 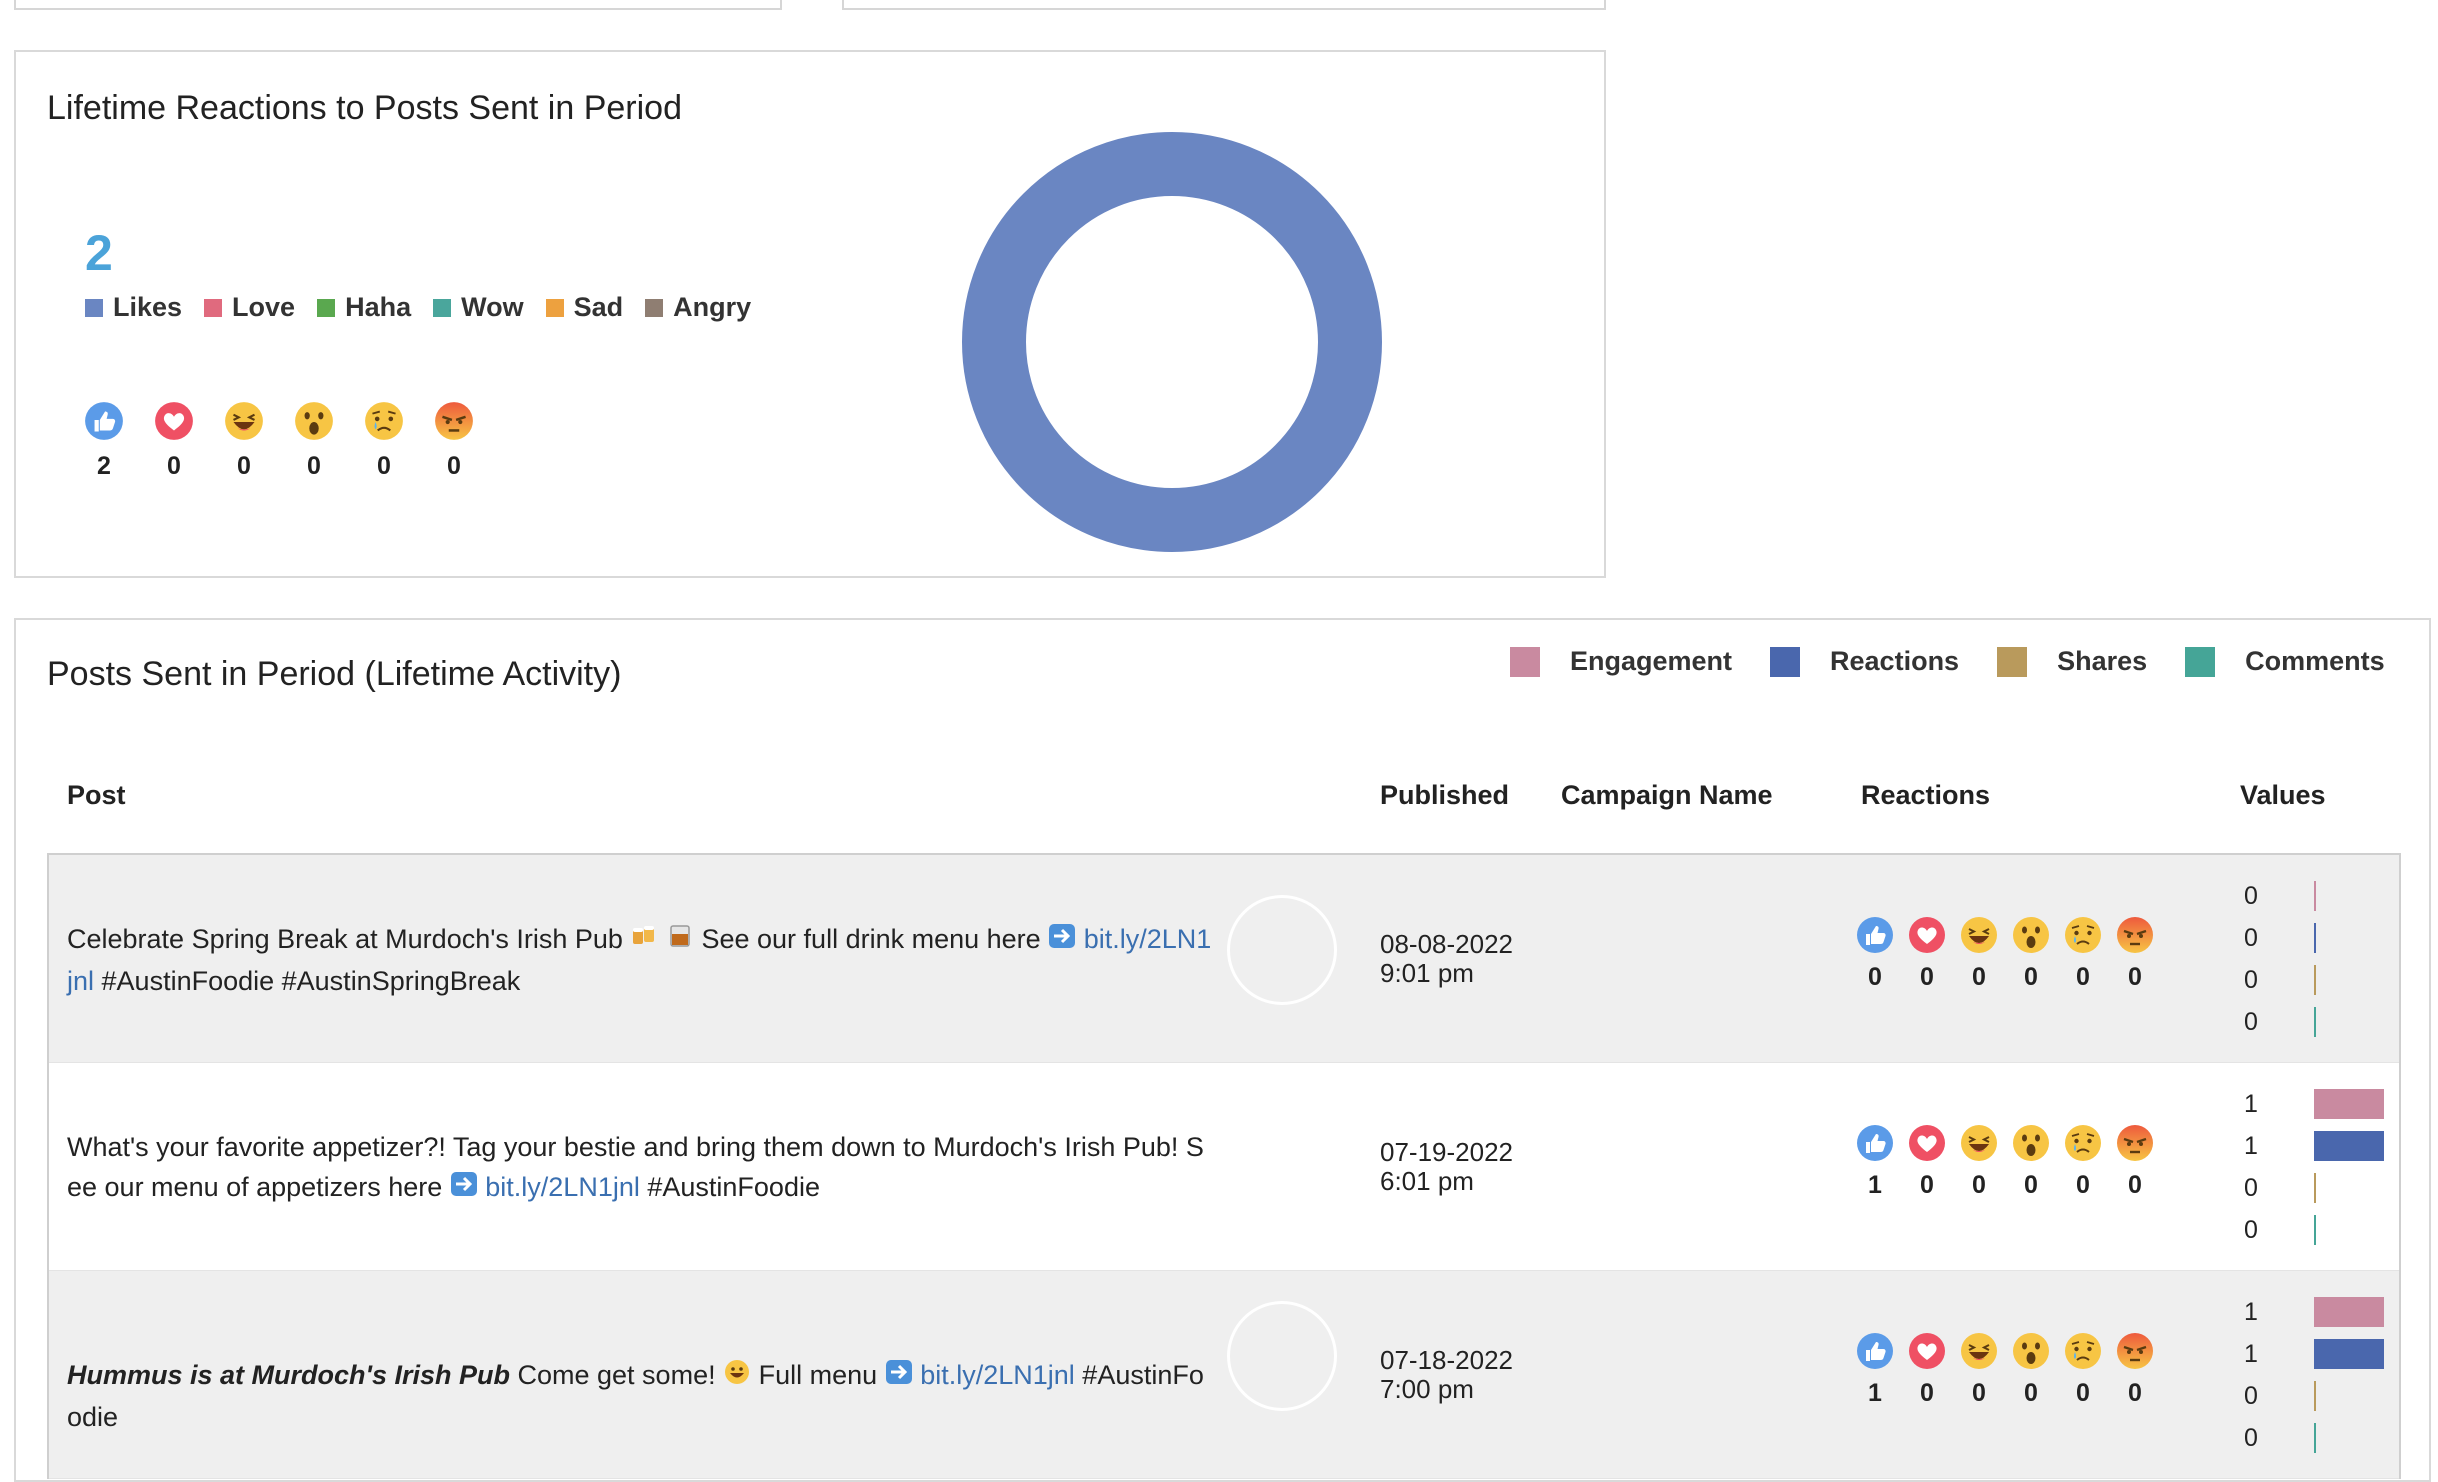 I want to click on row-reaction-count: 1, so click(x=1875, y=1185).